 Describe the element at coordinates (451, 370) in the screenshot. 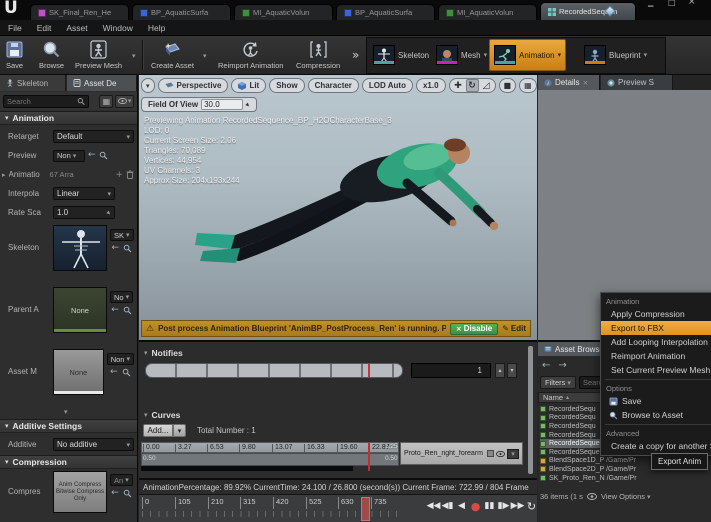

I see `notifies-track-count-field: 1` at that location.